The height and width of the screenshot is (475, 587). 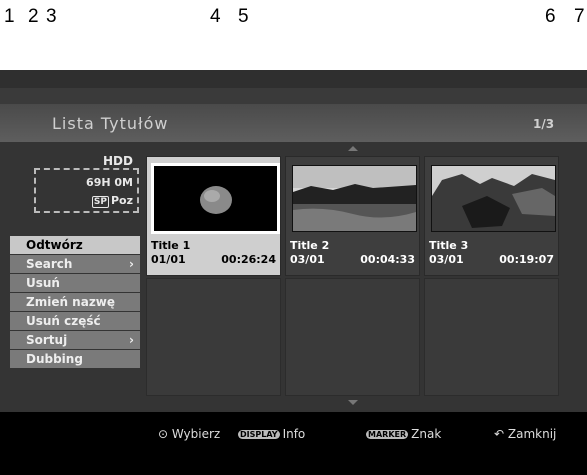 I want to click on menu-item-dubbing: Dubbing, so click(x=75, y=359).